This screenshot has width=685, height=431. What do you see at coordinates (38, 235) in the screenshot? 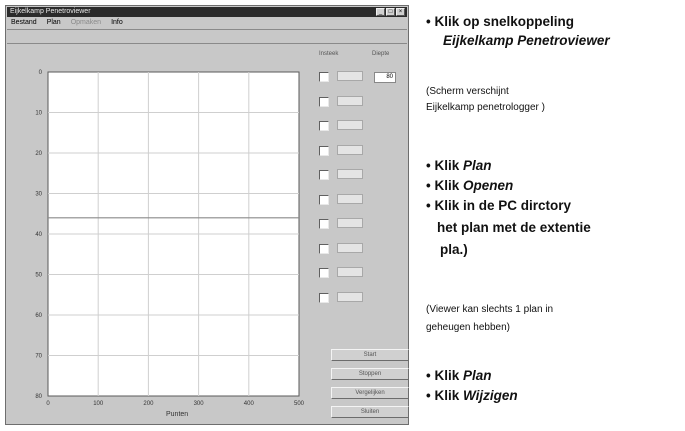
I see `y-tick-label: 40` at bounding box center [38, 235].